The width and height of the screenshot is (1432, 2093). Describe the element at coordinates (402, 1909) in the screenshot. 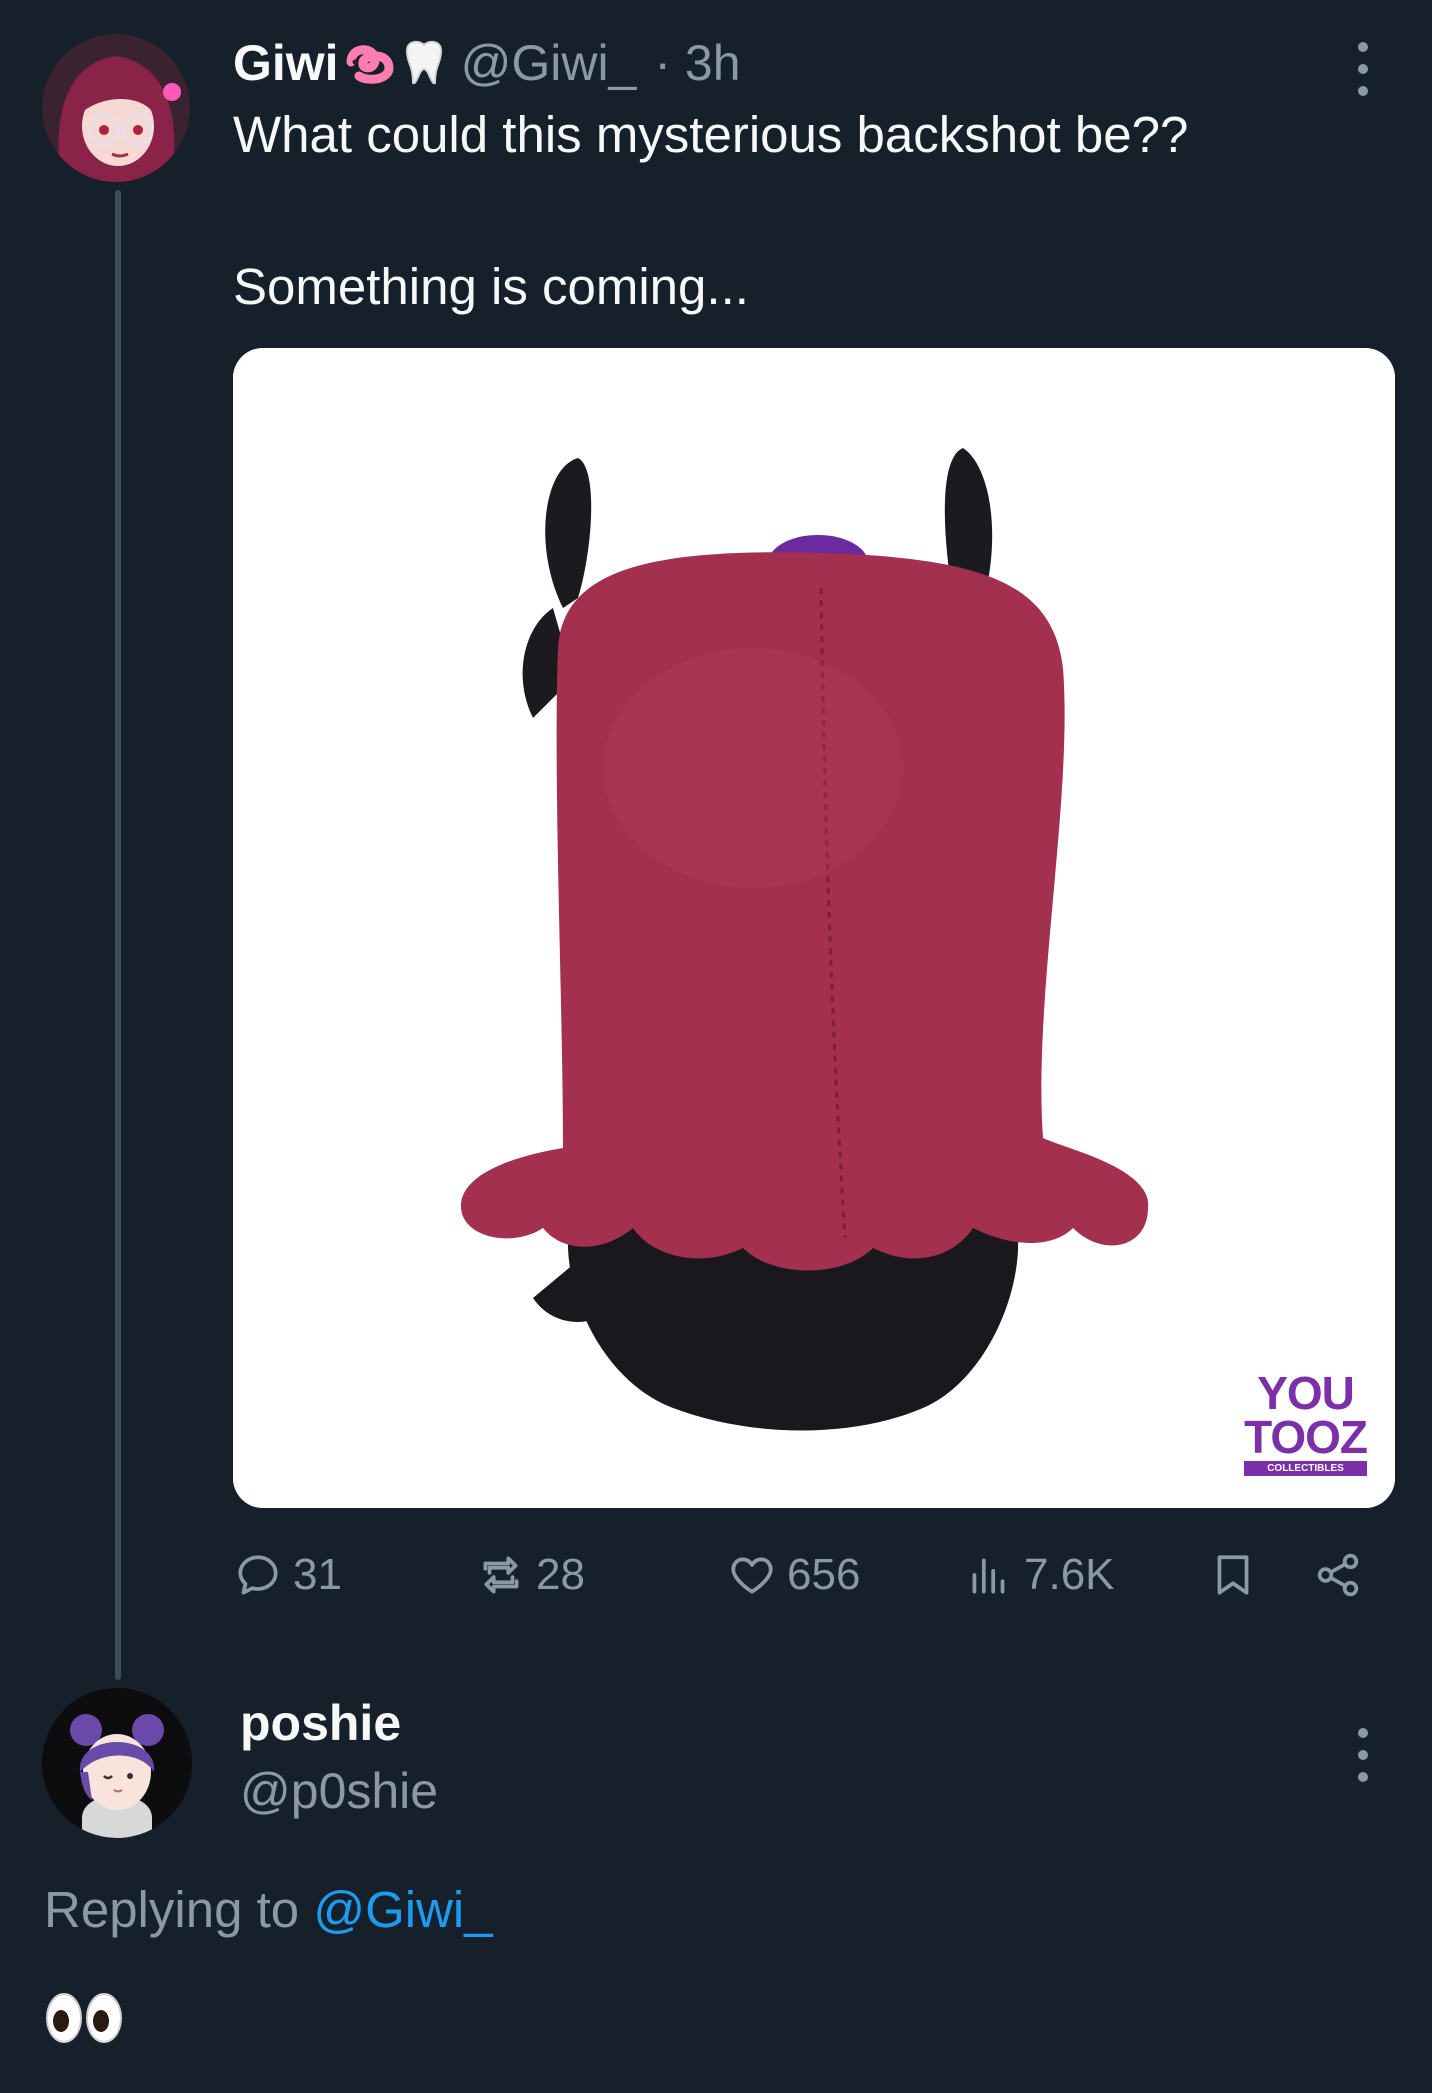

I see `replying-to-link: @Giwi_` at that location.